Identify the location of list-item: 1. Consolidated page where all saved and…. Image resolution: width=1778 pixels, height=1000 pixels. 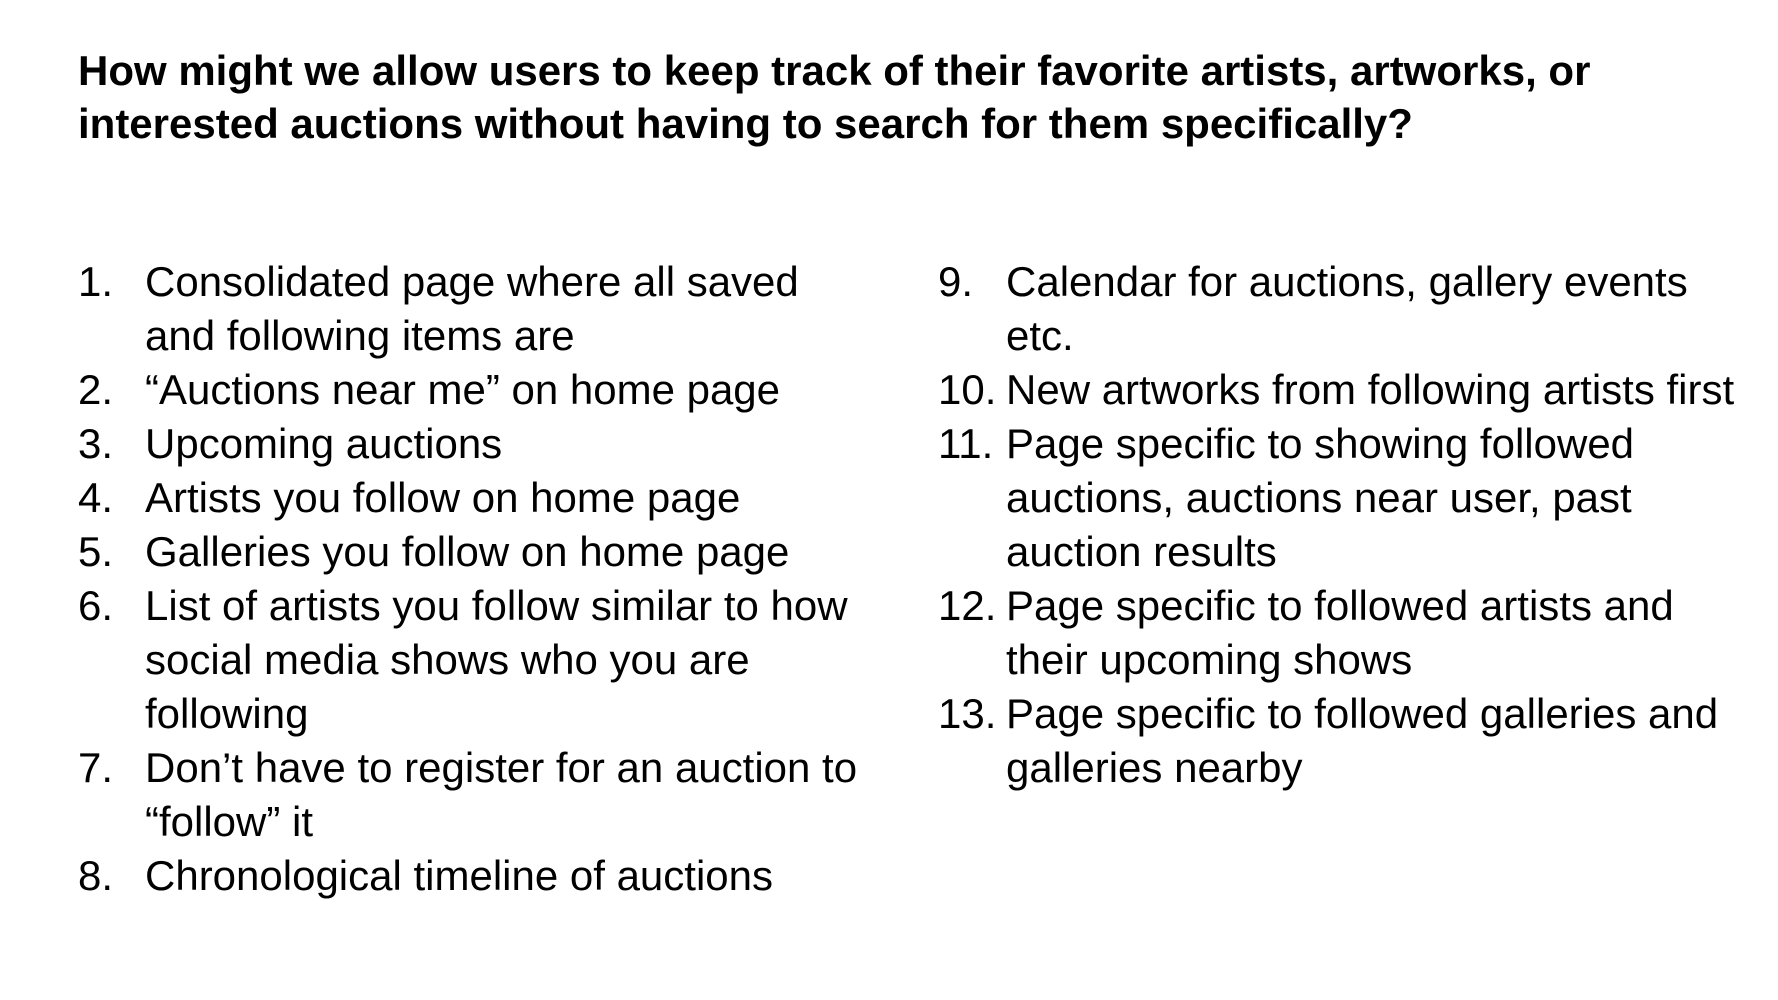
(478, 309).